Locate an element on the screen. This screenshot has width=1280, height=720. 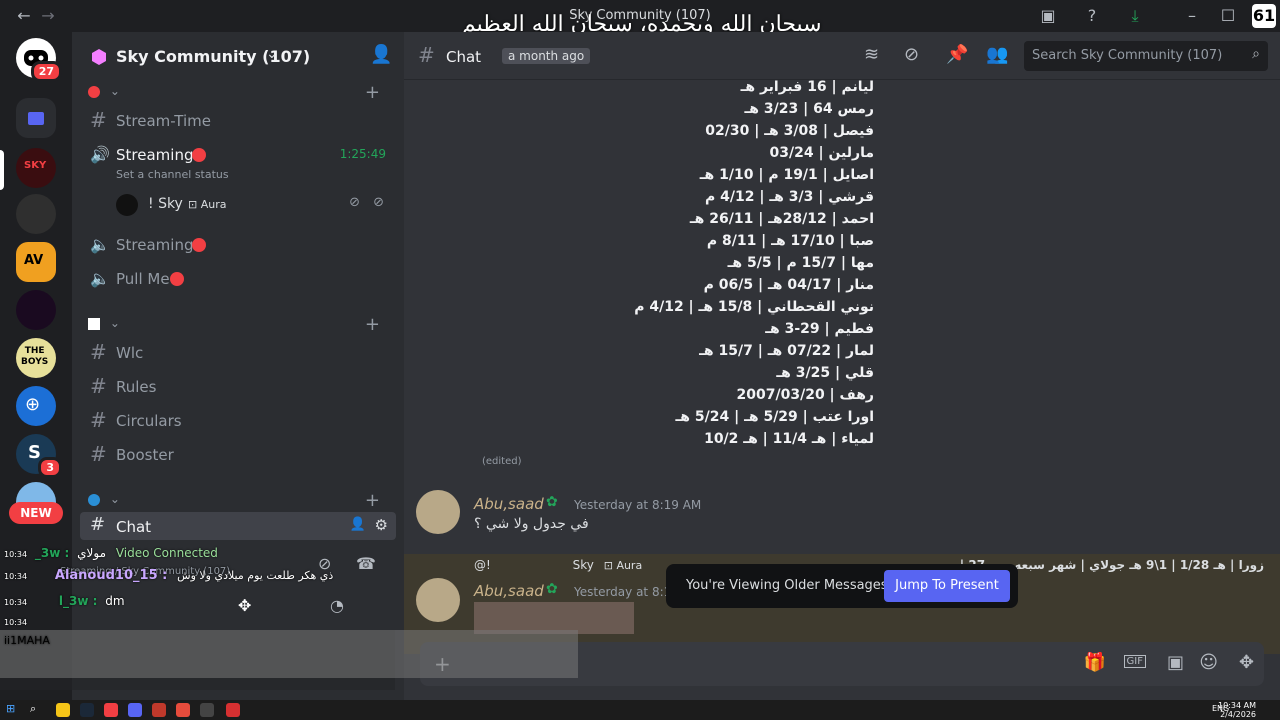
taskbar-clock: 10:34 AM 2/4/2026 is located at coordinates (1237, 710).